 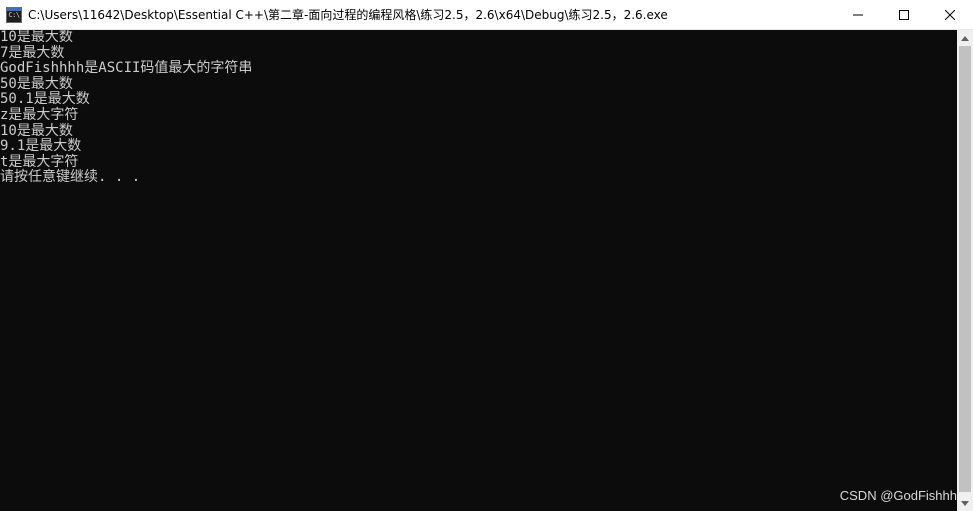 I want to click on minimize-button, so click(x=858, y=14).